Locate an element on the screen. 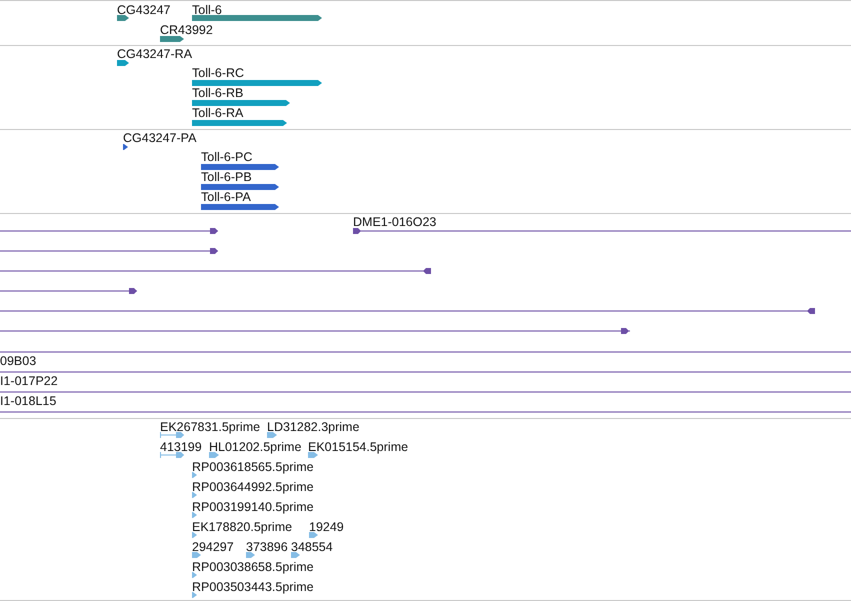  feature-label: 09B03 is located at coordinates (18, 361).